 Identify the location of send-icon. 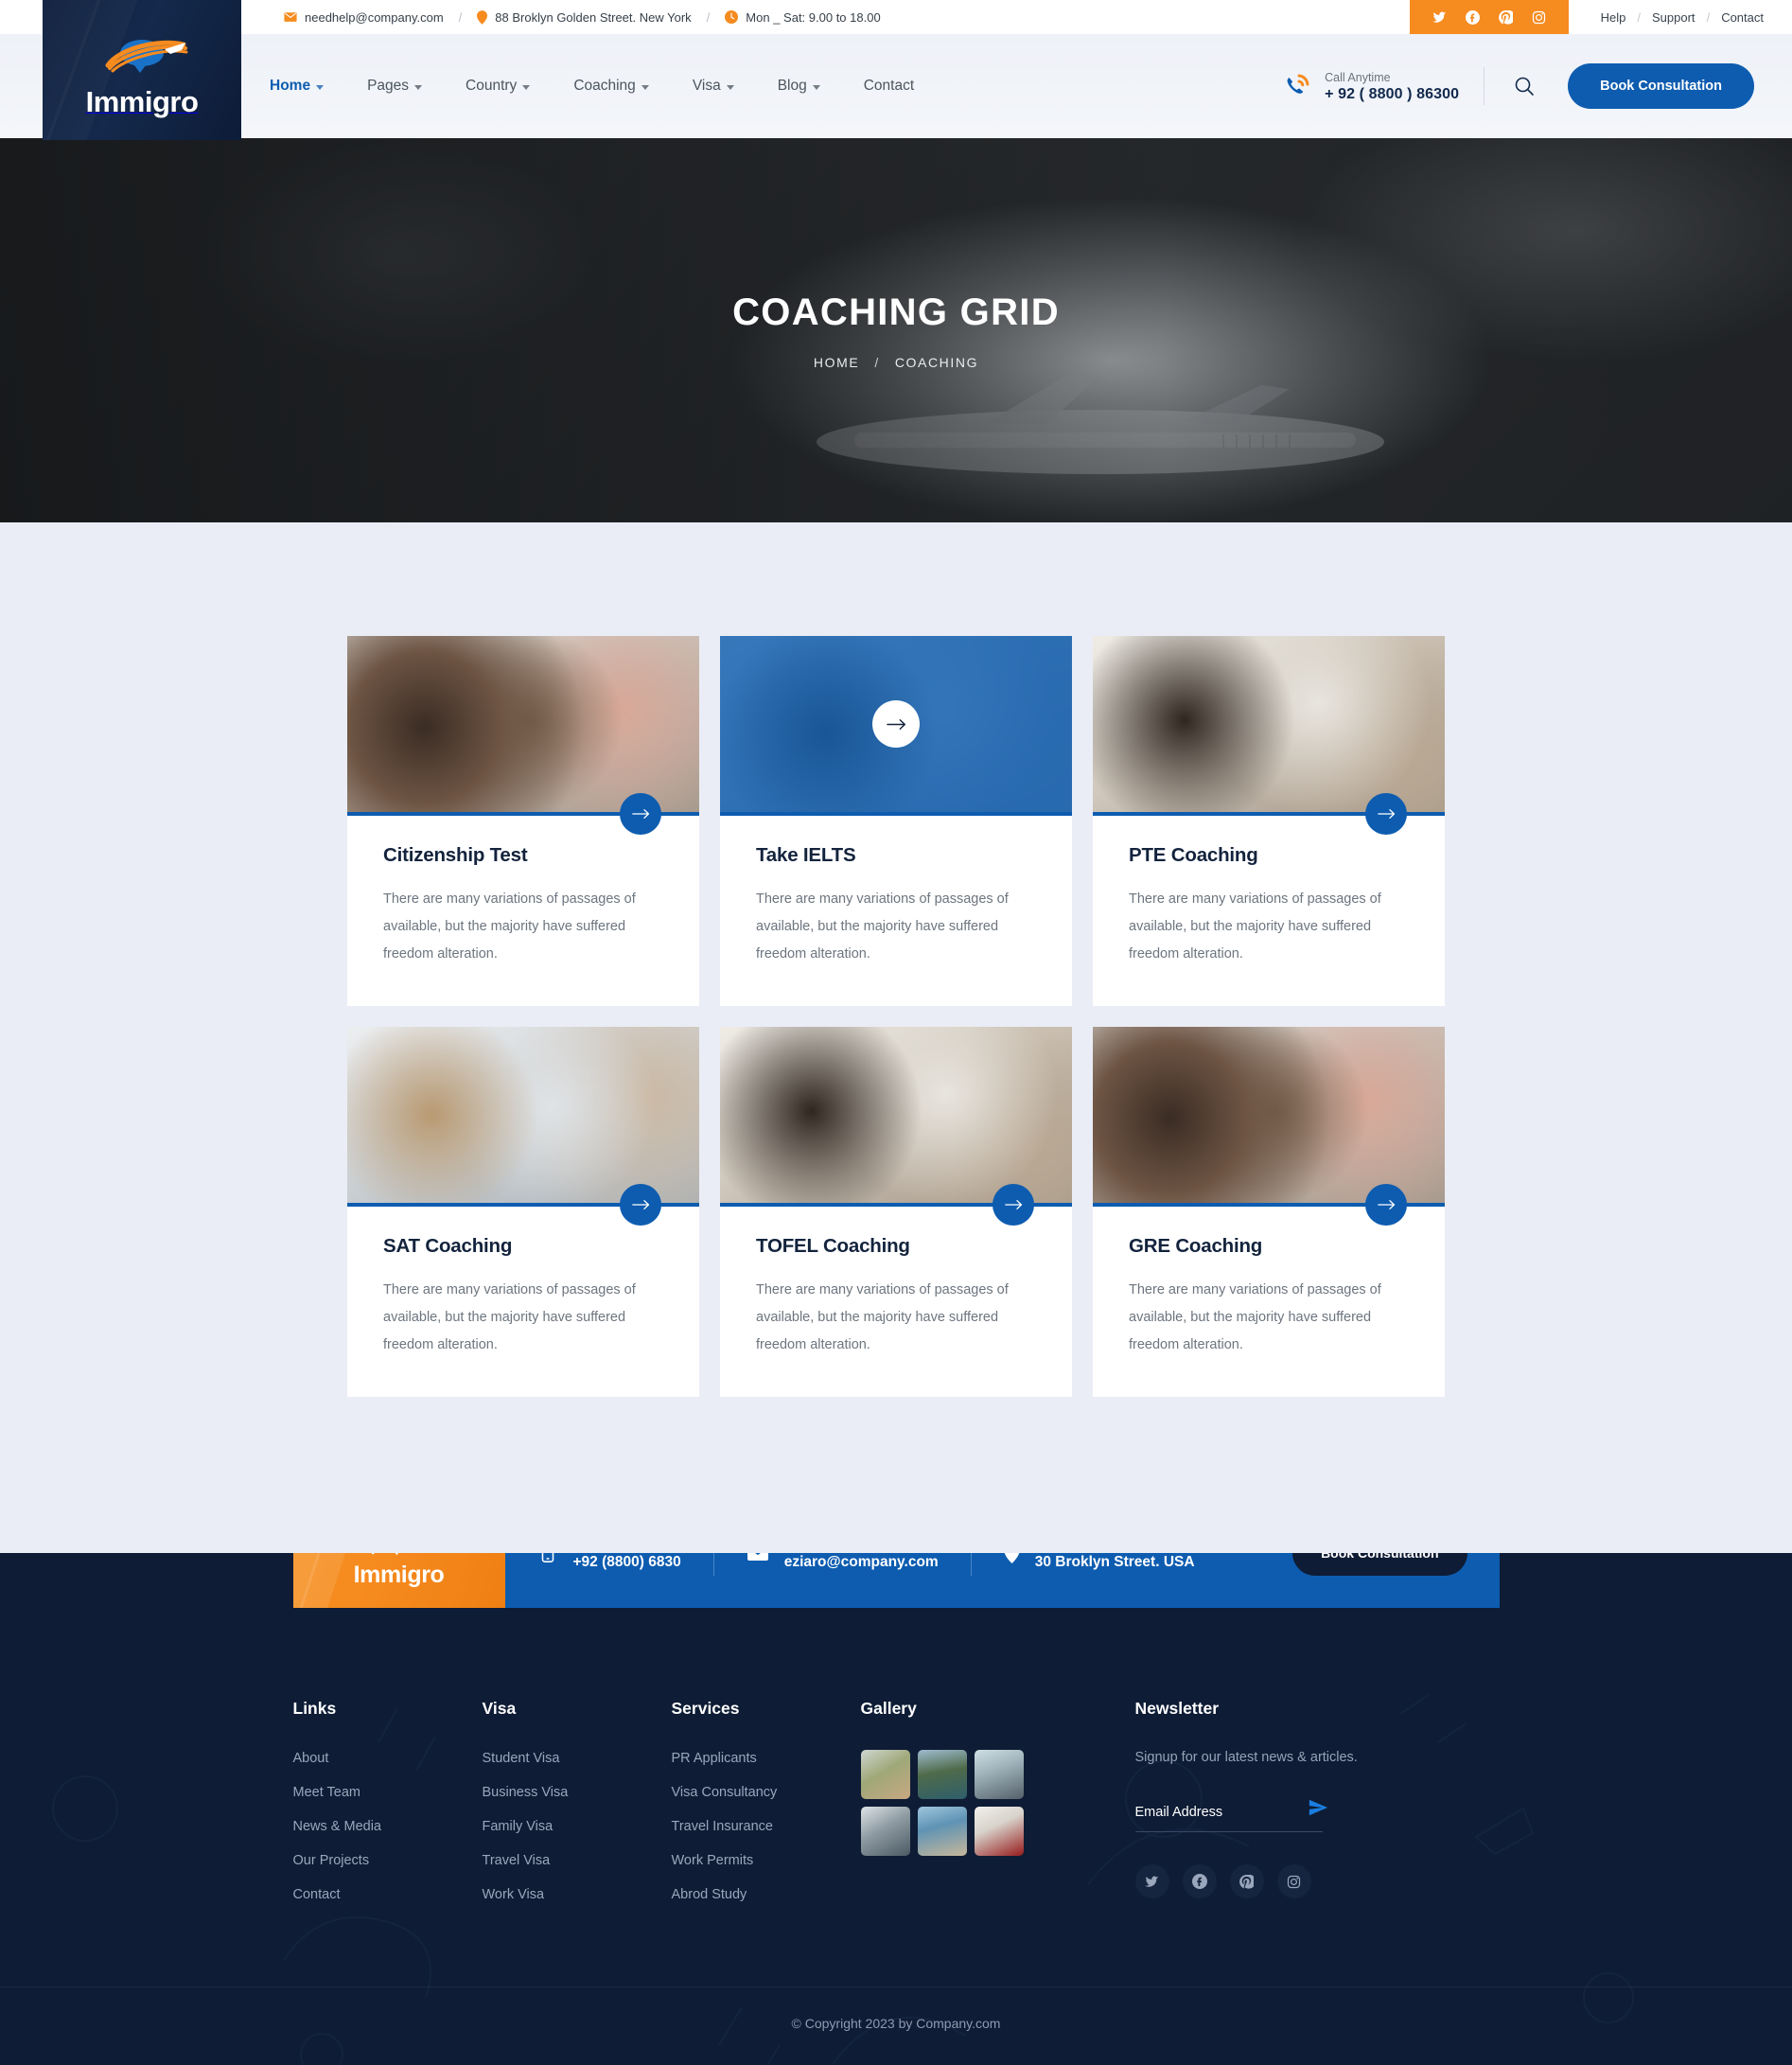
(1318, 1809).